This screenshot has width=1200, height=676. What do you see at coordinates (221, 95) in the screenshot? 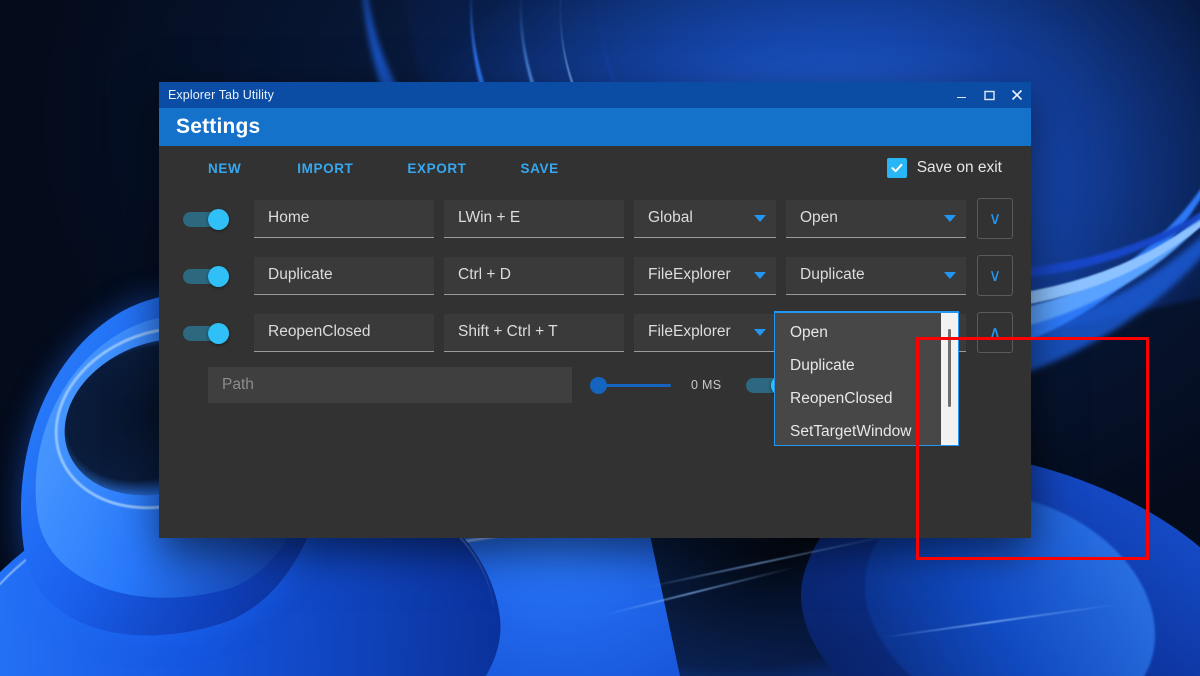
I see `window-title: Explorer Tab Utility` at bounding box center [221, 95].